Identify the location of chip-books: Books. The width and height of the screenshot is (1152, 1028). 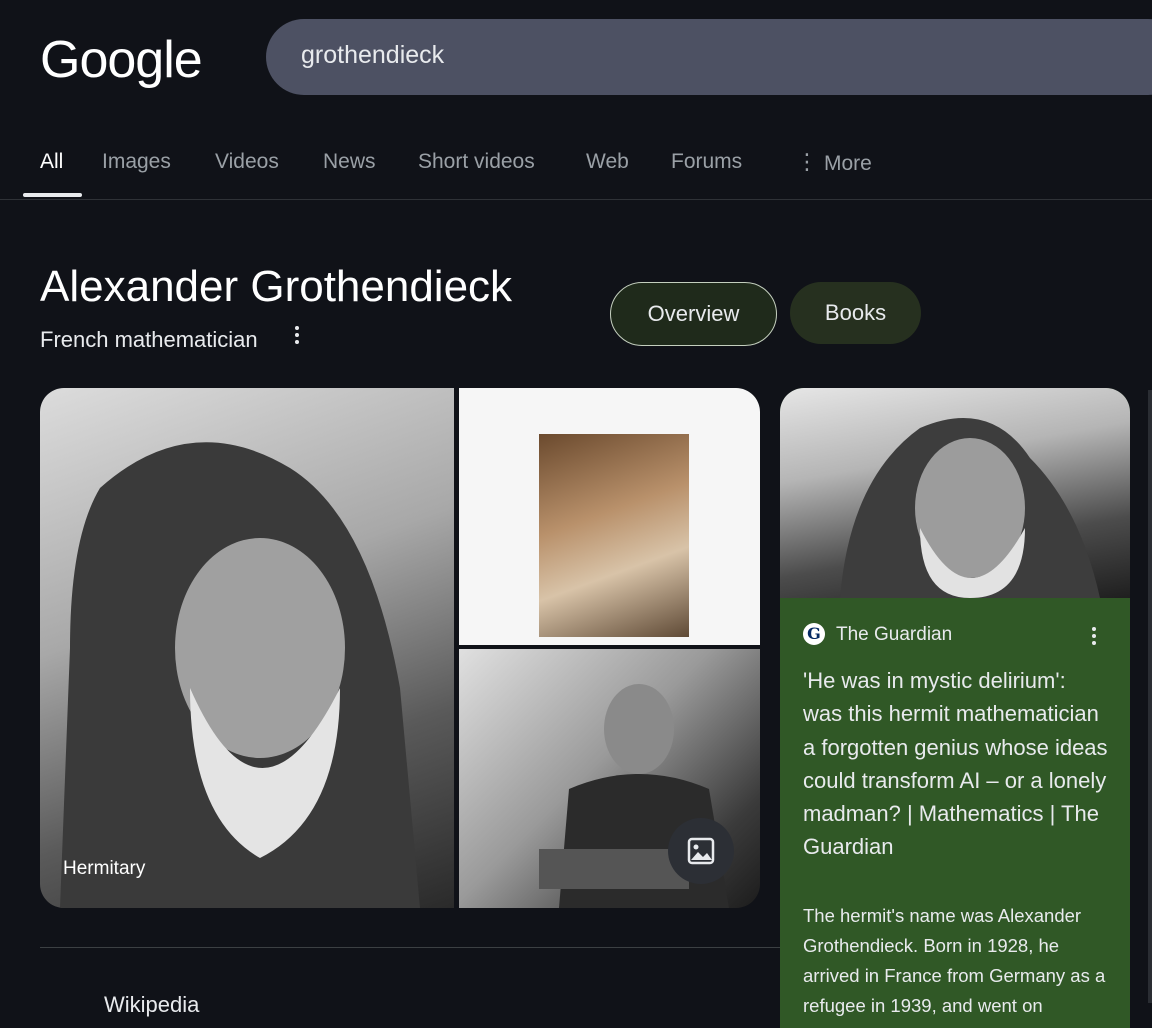
(855, 313).